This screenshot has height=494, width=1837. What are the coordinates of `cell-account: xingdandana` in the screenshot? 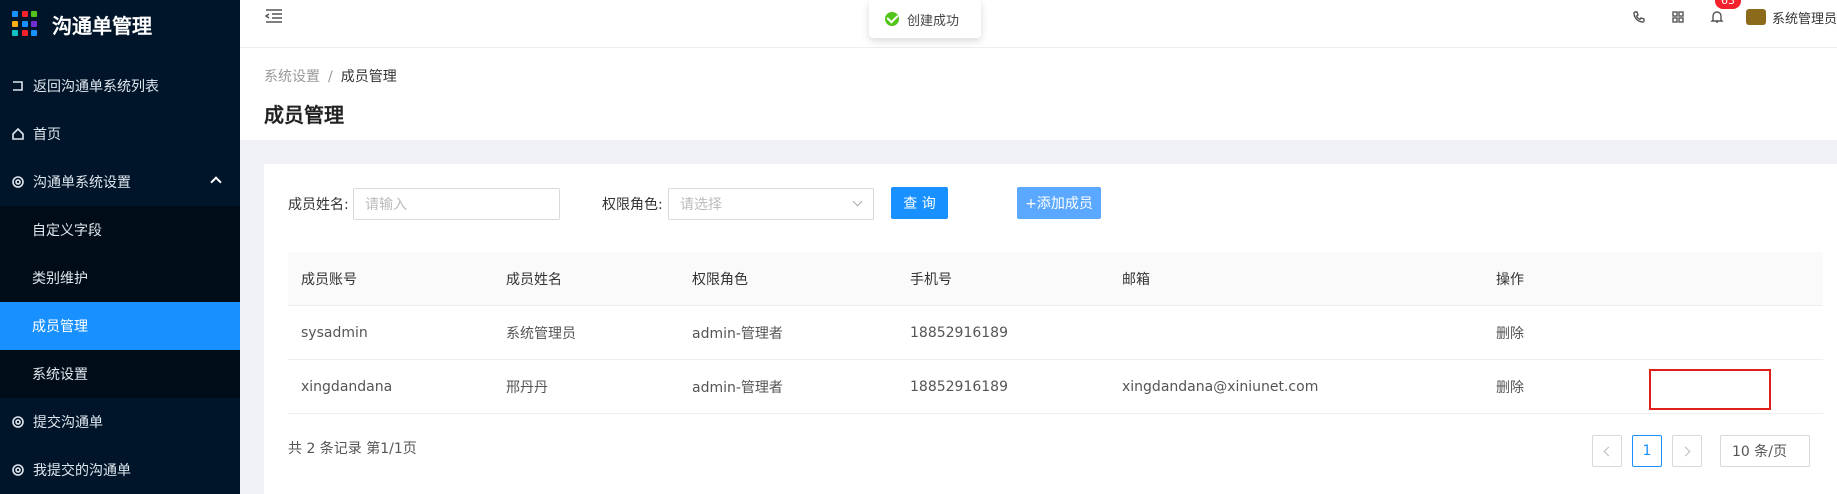 It's located at (347, 386).